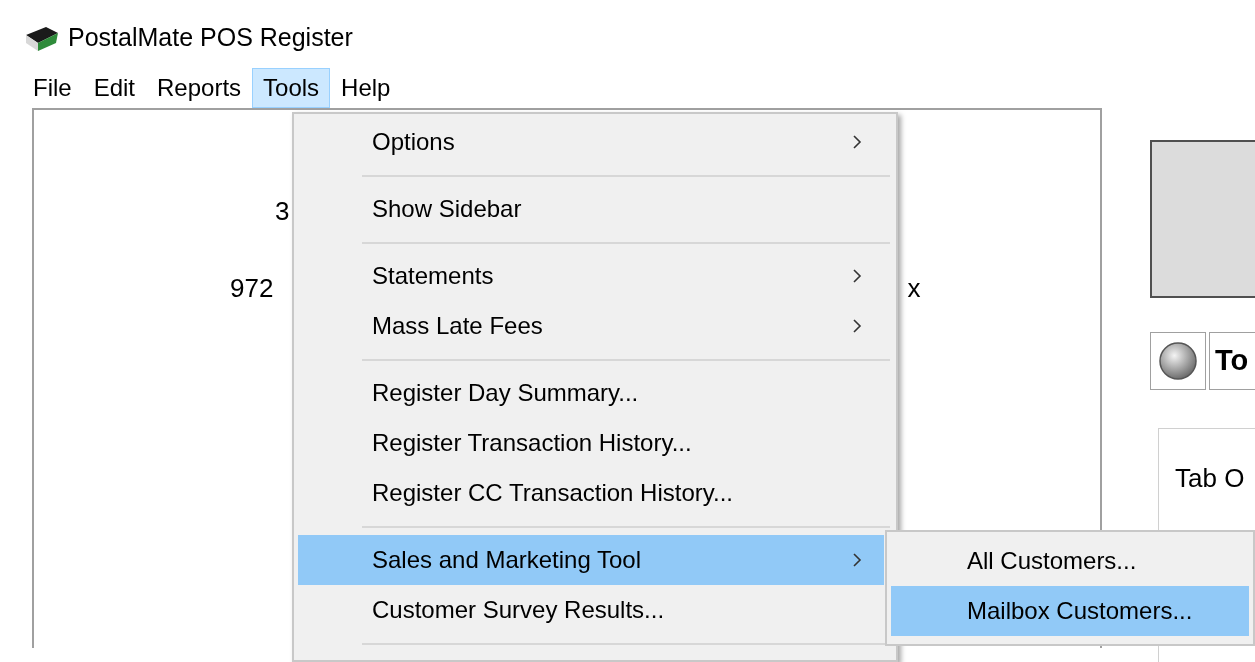  What do you see at coordinates (591, 142) in the screenshot?
I see `menu-option: Options` at bounding box center [591, 142].